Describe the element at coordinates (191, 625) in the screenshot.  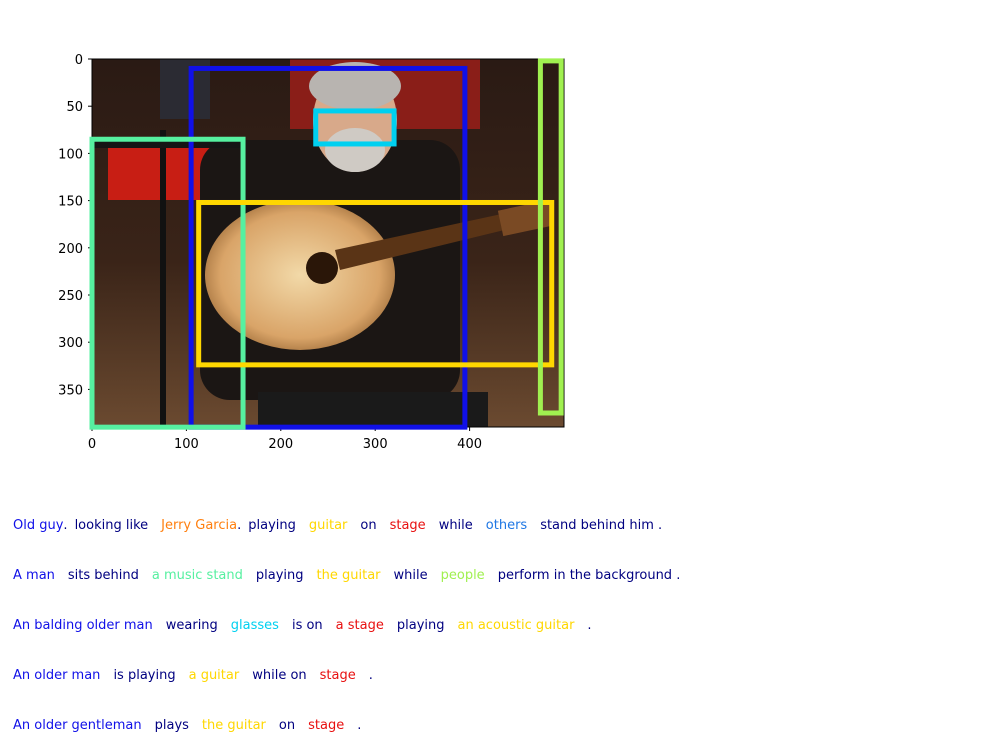
I see `caption-segment: wearing` at that location.